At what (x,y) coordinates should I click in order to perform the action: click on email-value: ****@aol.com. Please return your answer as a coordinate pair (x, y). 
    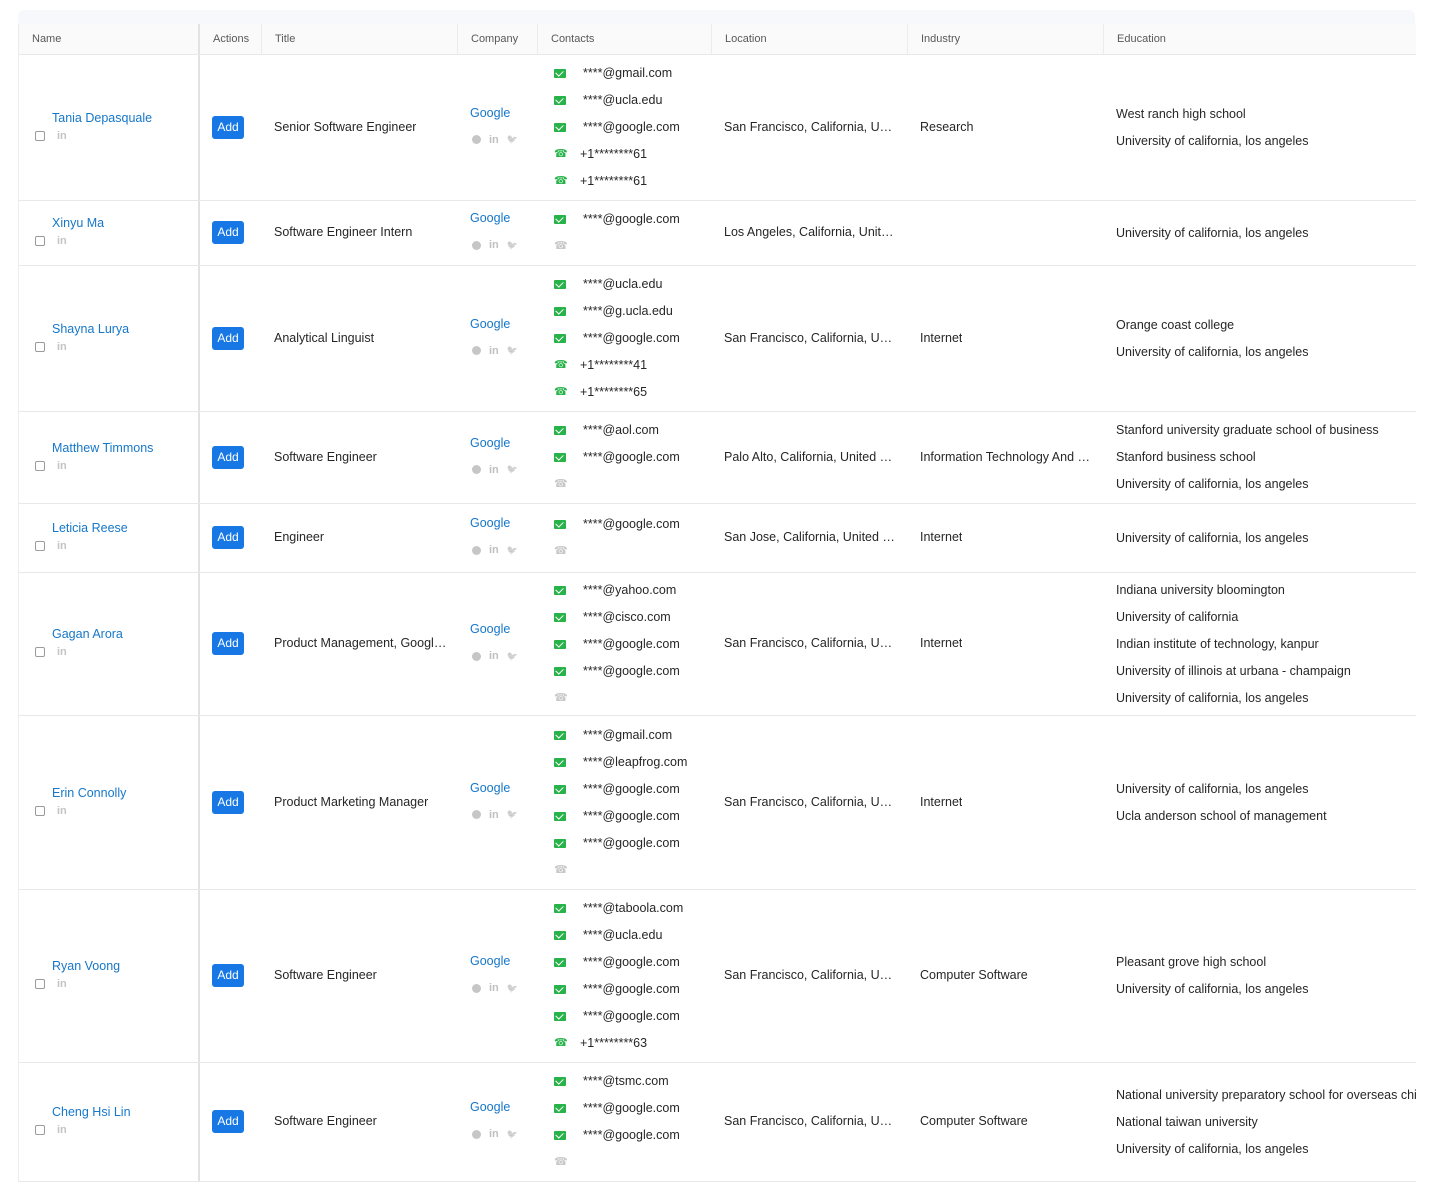
    Looking at the image, I should click on (621, 430).